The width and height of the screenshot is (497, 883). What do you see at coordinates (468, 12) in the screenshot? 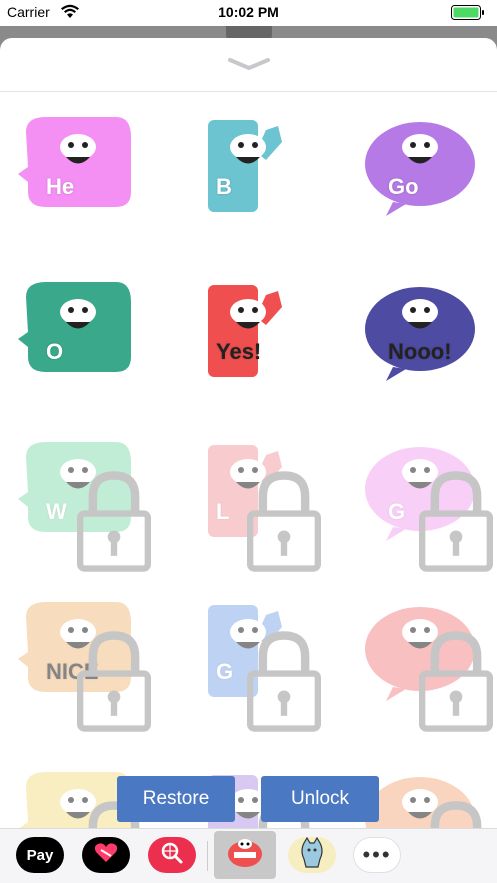
I see `battery-icon` at bounding box center [468, 12].